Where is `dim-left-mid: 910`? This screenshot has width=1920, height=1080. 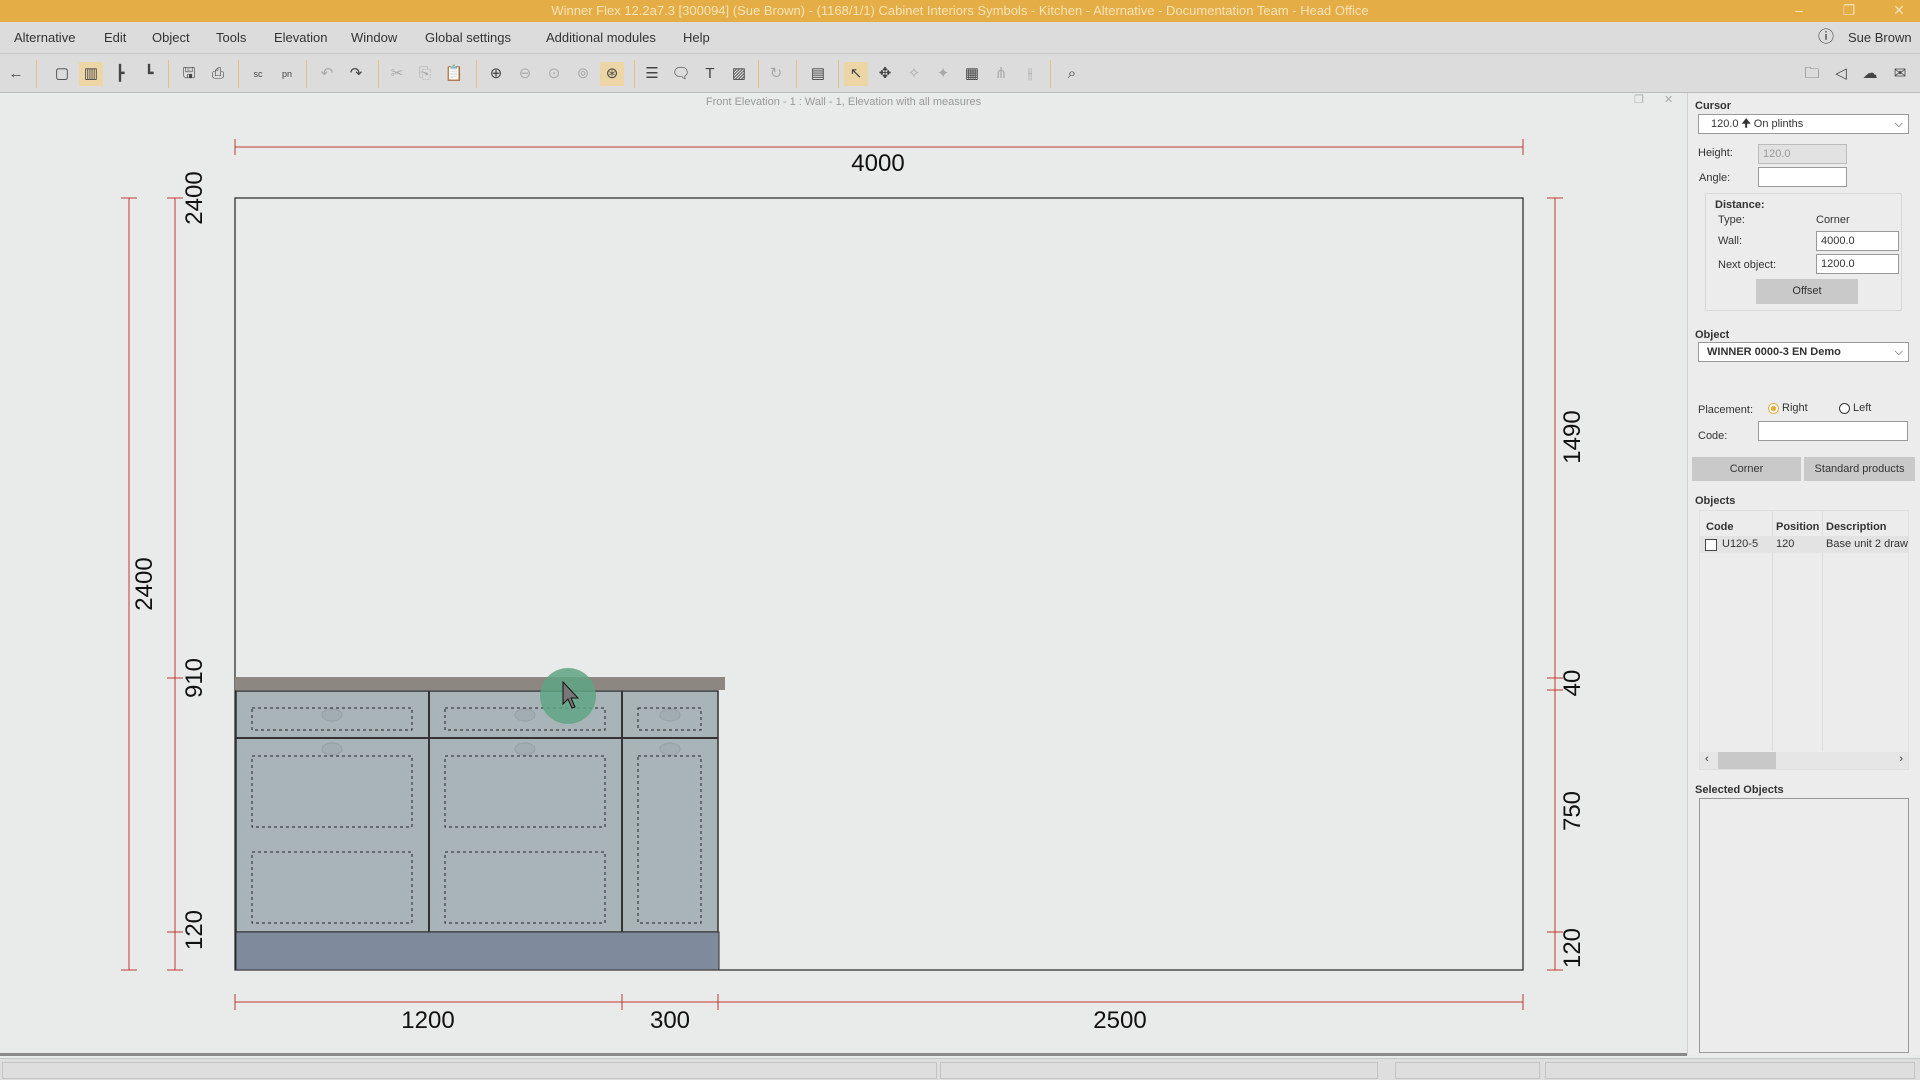 dim-left-mid: 910 is located at coordinates (194, 678).